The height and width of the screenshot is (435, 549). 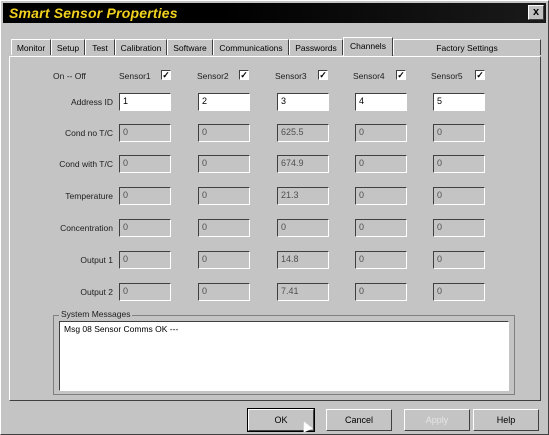 I want to click on row-label-output-1: Output 1, so click(x=96, y=260).